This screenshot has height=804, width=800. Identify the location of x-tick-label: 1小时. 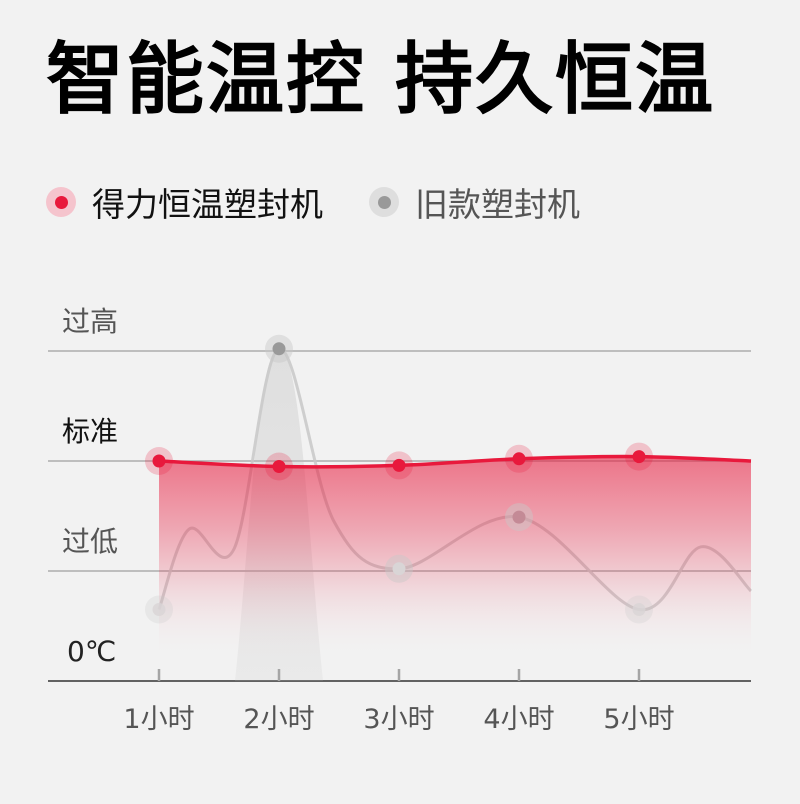
(158, 719).